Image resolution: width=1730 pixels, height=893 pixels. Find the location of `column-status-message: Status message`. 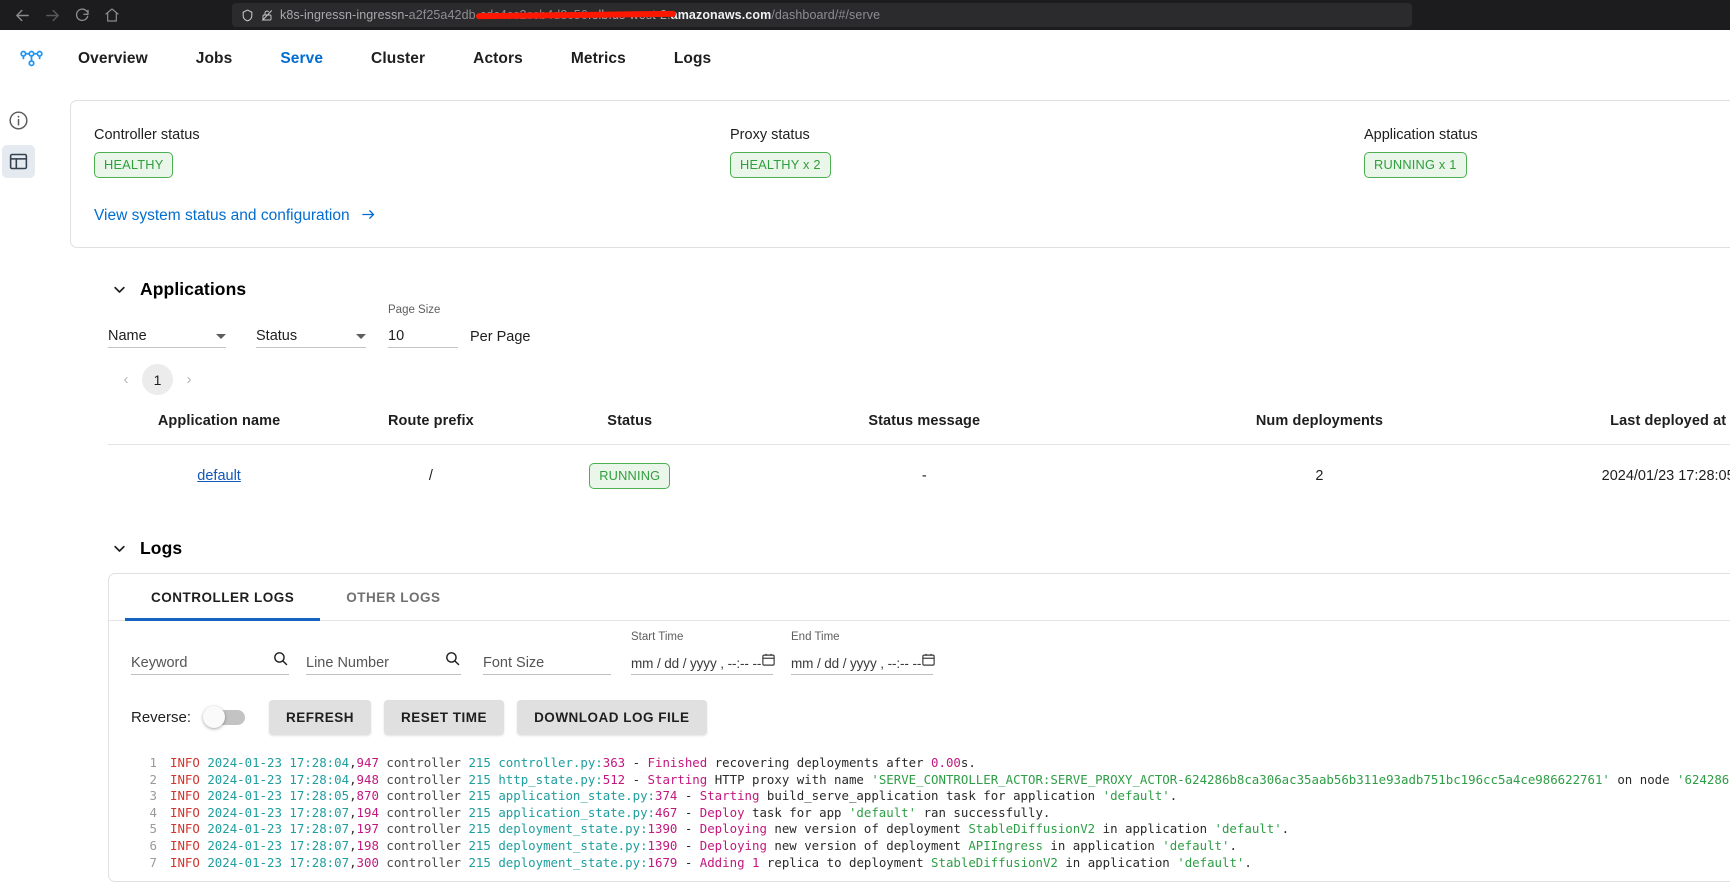

column-status-message: Status message is located at coordinates (924, 429).